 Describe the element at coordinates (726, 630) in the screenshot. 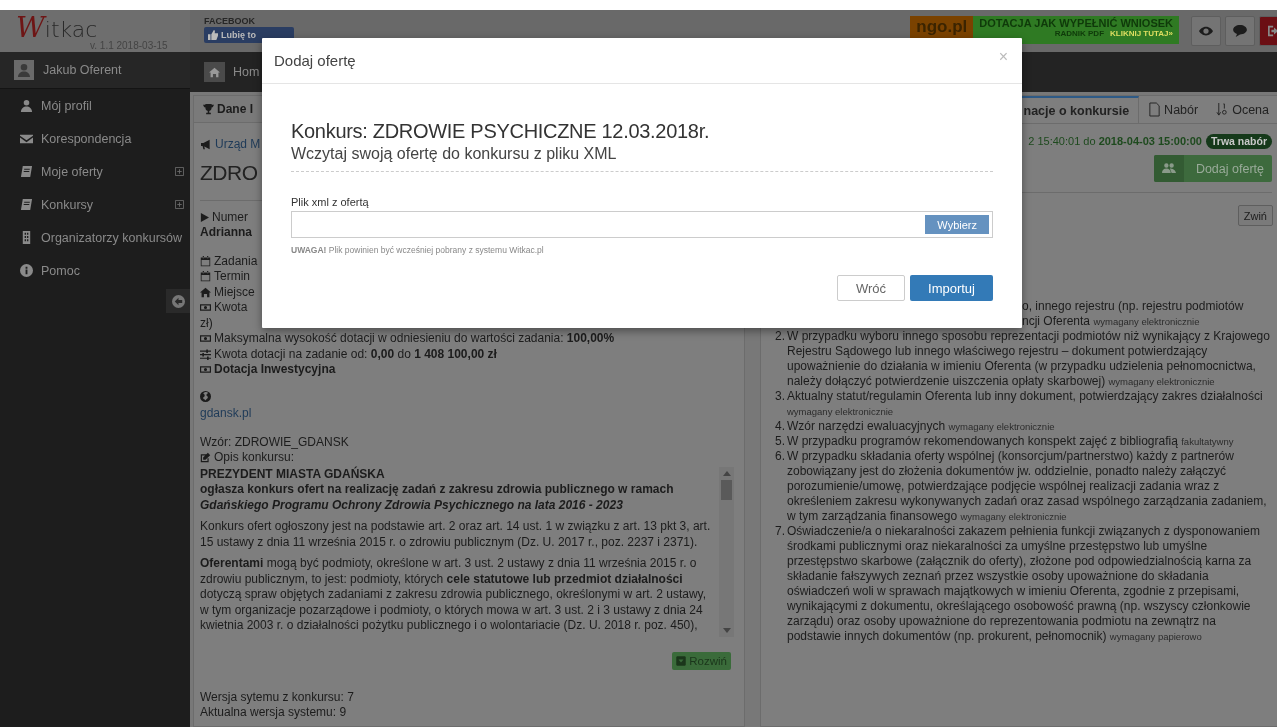

I see `scroll-down-icon` at that location.